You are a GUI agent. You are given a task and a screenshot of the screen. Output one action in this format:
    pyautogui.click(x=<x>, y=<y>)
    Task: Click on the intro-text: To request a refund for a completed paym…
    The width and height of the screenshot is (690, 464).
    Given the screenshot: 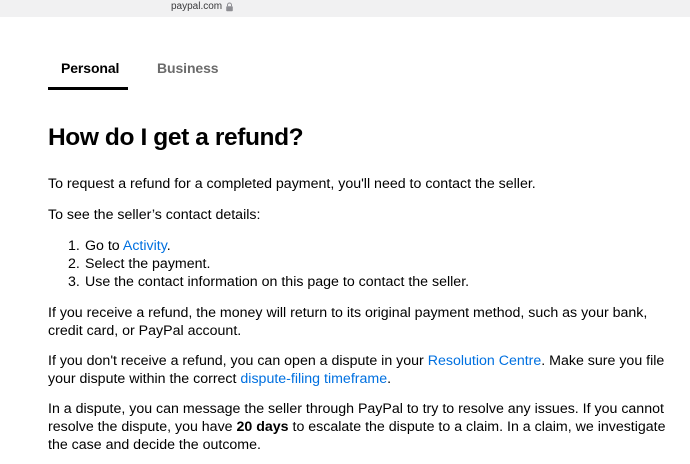 What is the action you would take?
    pyautogui.click(x=292, y=184)
    